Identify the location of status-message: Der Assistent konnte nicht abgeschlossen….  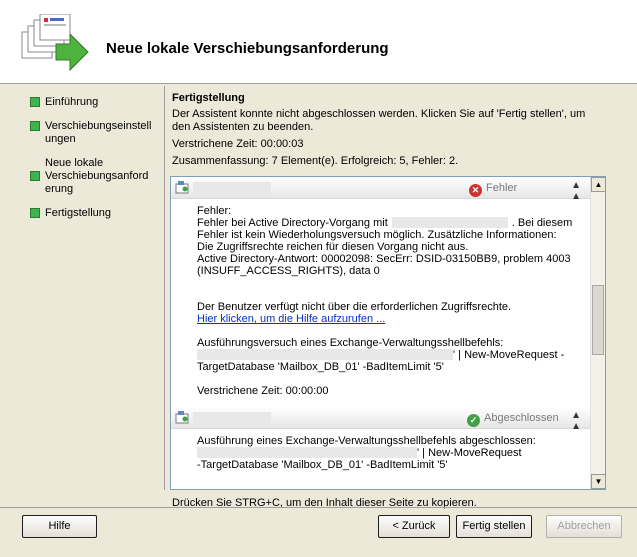
(379, 120).